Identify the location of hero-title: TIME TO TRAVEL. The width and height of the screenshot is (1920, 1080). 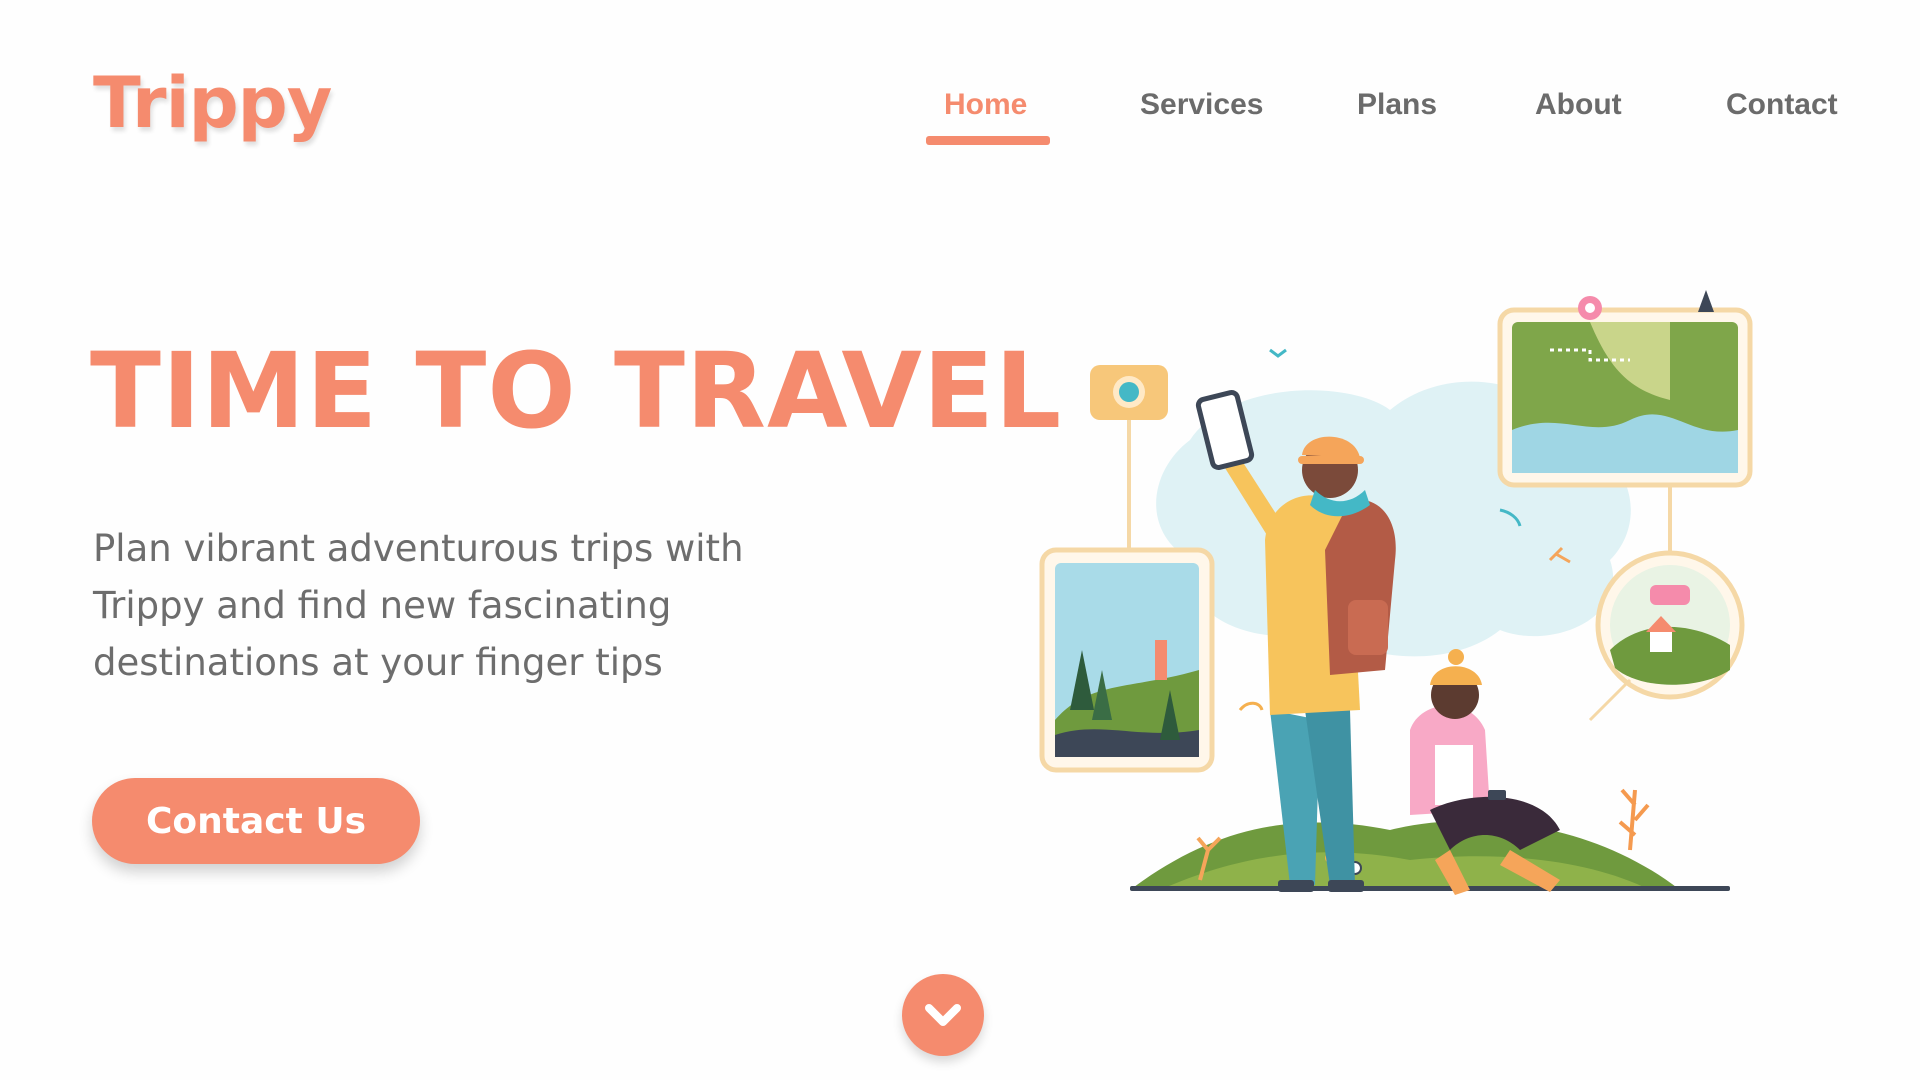
(576, 391).